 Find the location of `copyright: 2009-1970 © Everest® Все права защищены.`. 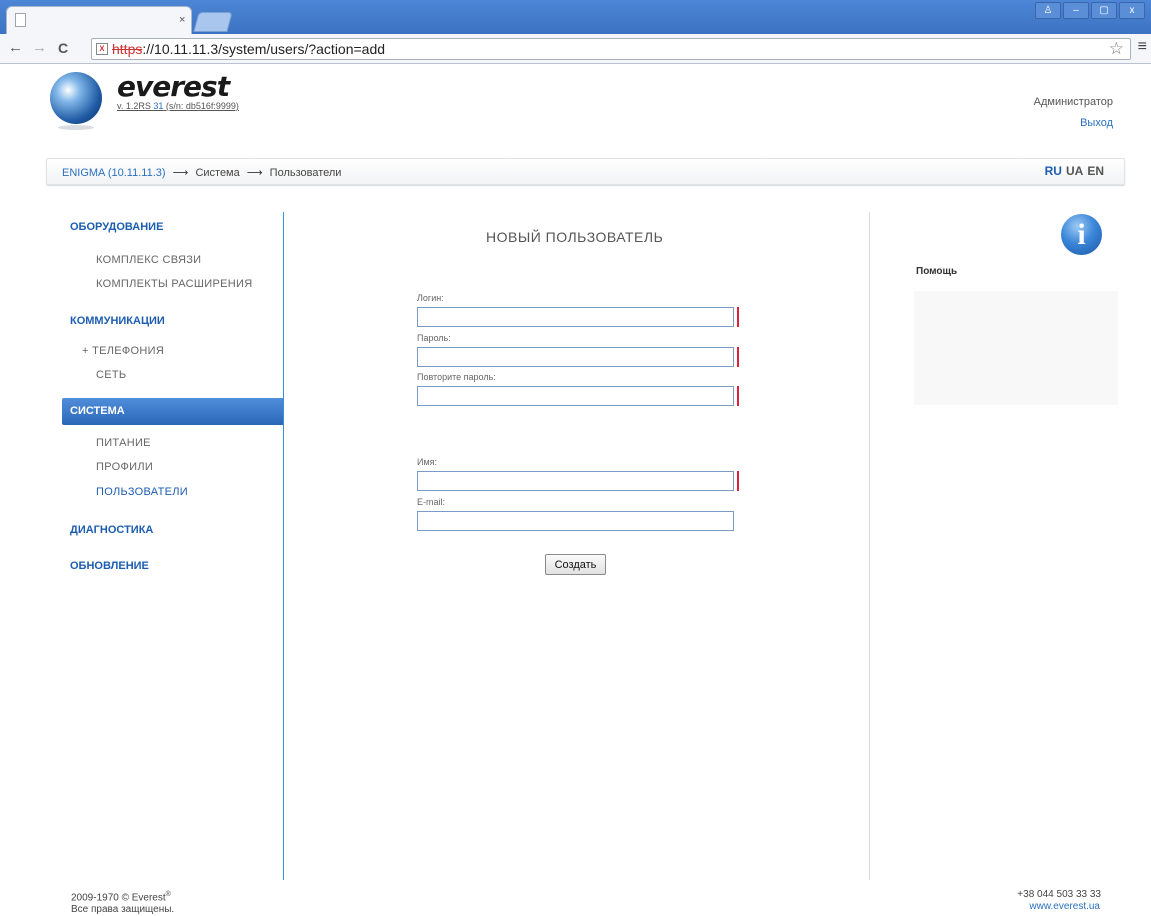

copyright: 2009-1970 © Everest® Все права защищены. is located at coordinates (122, 902).